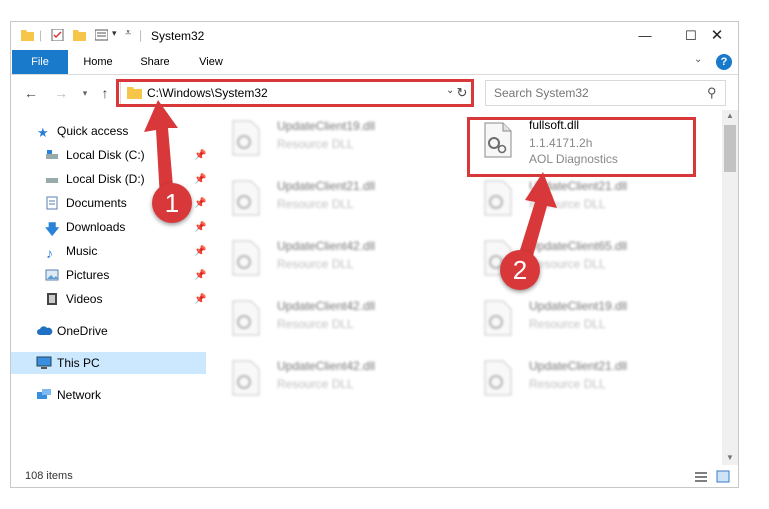  What do you see at coordinates (52, 203) in the screenshot?
I see `document-icon` at bounding box center [52, 203].